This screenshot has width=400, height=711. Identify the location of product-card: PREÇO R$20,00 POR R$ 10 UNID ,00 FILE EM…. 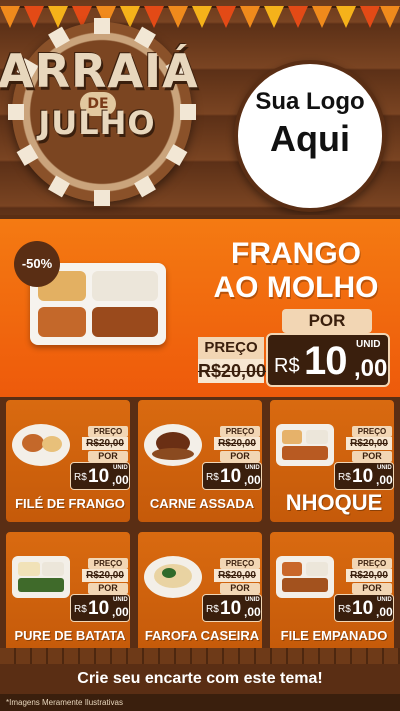
(332, 593).